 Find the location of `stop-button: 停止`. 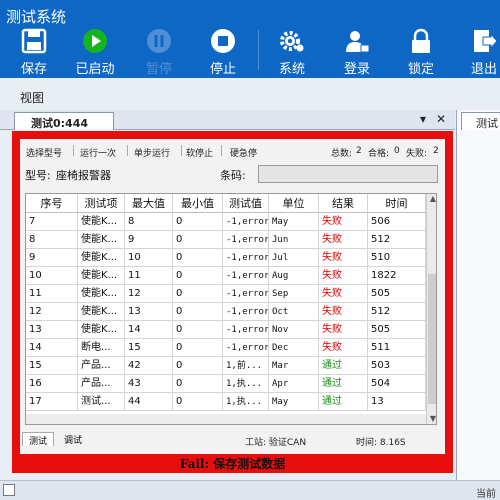

stop-button: 停止 is located at coordinates (223, 52).